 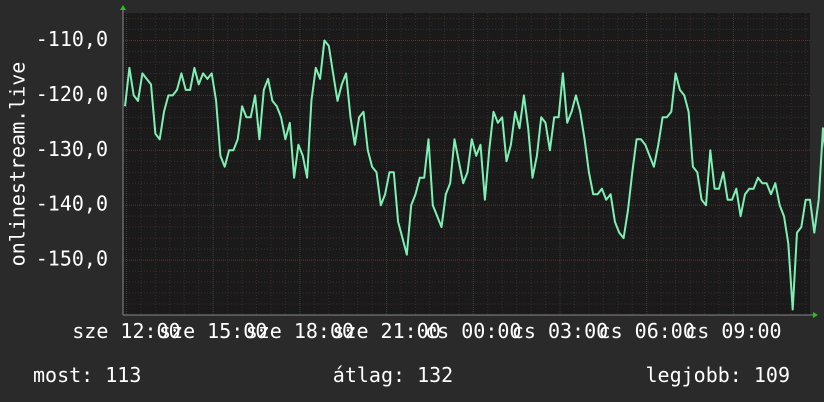 I want to click on stat-best: legjobb: 109, so click(x=718, y=375).